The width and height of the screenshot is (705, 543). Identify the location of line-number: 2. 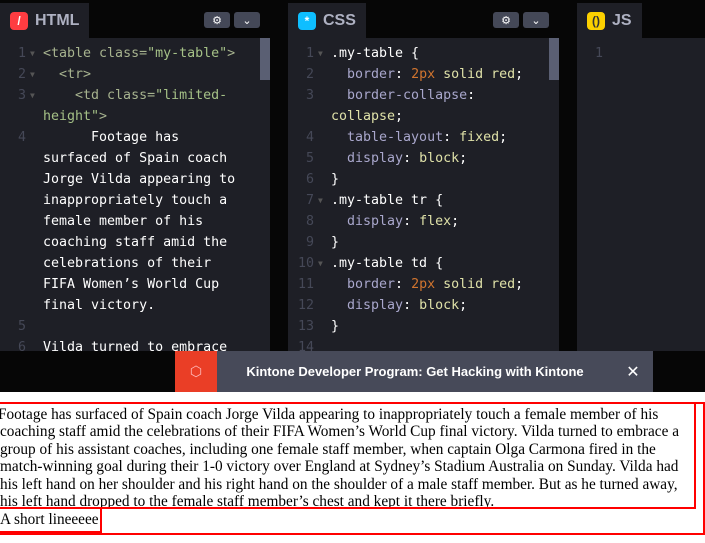
(21, 74).